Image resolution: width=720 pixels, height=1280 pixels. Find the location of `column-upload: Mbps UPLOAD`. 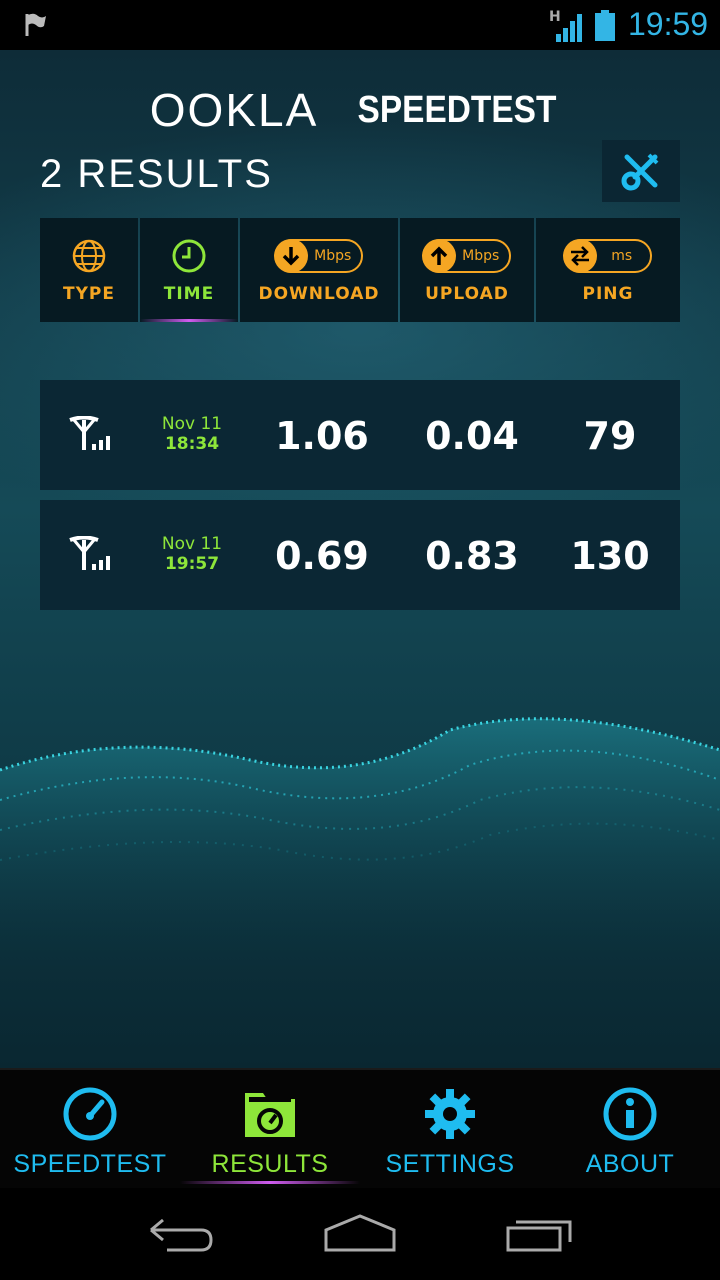

column-upload: Mbps UPLOAD is located at coordinates (467, 270).